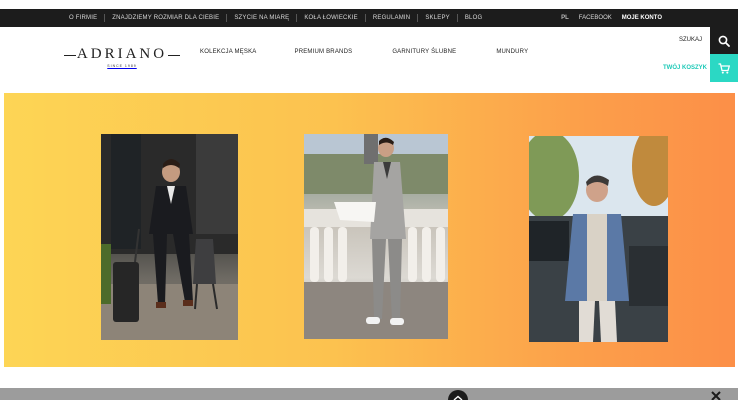 The width and height of the screenshot is (738, 400). Describe the element at coordinates (70, 55) in the screenshot. I see `logo-line-left` at that location.